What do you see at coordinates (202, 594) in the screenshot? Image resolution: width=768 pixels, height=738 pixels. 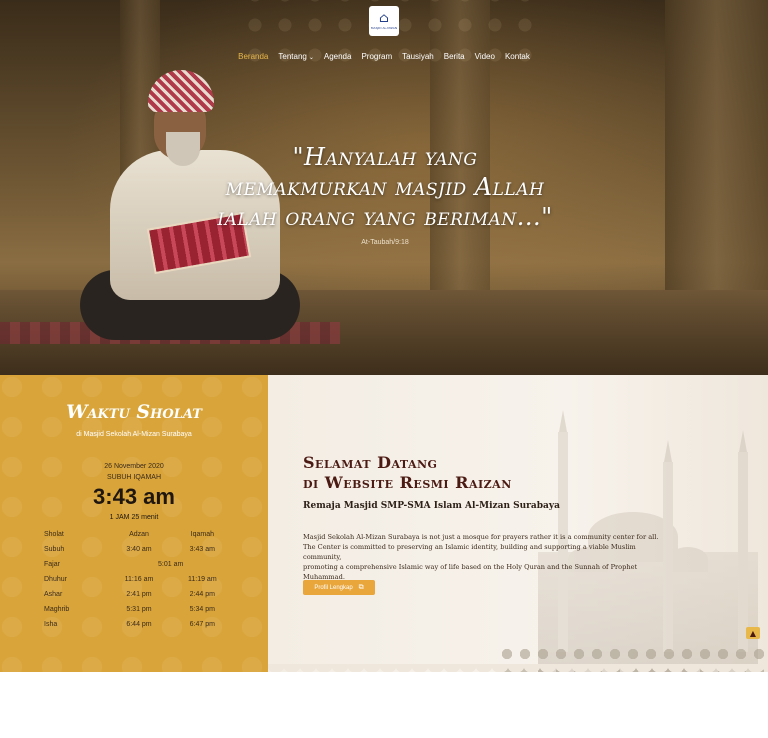 I see `iqamah-time: 2:44 pm` at bounding box center [202, 594].